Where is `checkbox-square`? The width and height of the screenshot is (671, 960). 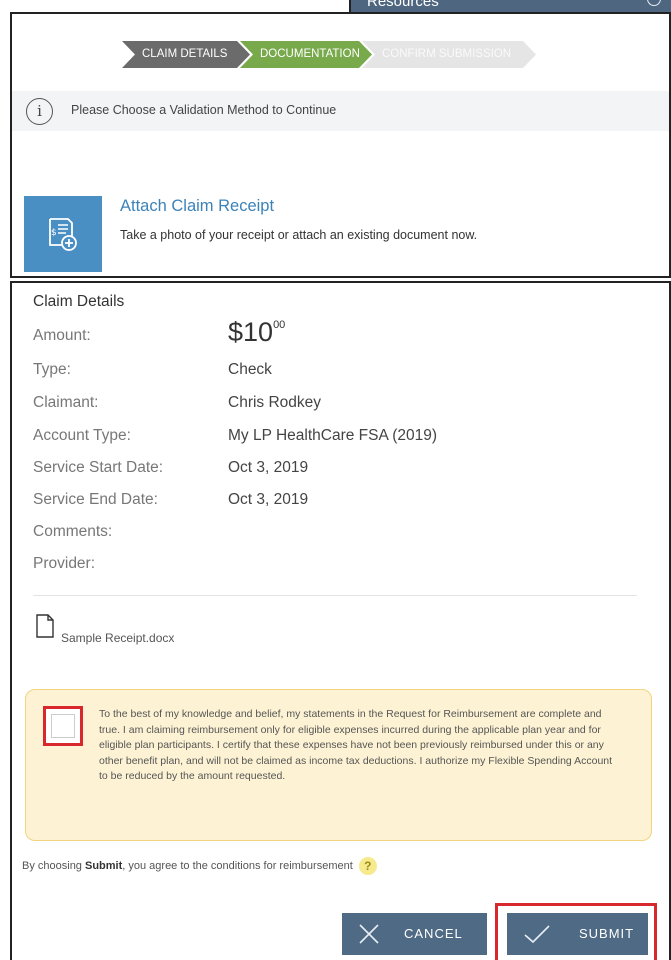 checkbox-square is located at coordinates (63, 726).